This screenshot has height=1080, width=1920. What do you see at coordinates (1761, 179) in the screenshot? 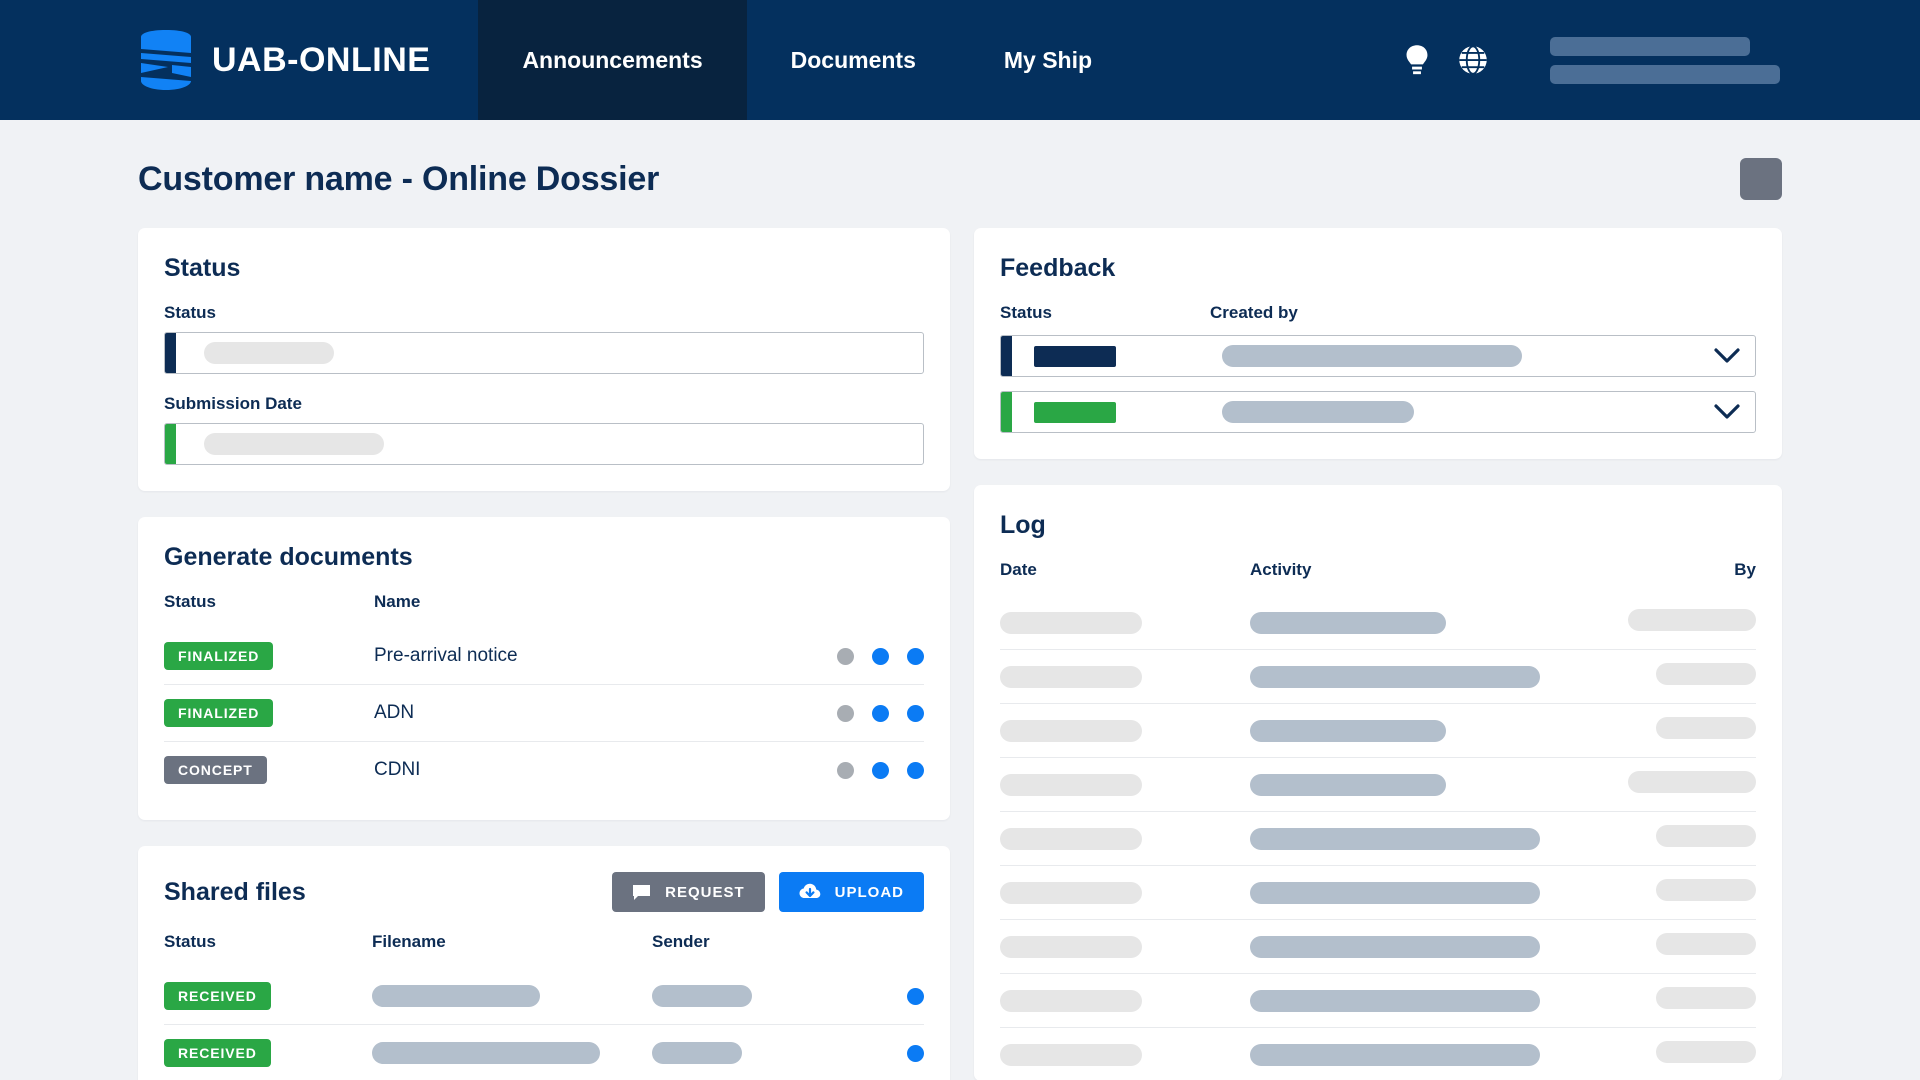
I see `settings-square-button` at bounding box center [1761, 179].